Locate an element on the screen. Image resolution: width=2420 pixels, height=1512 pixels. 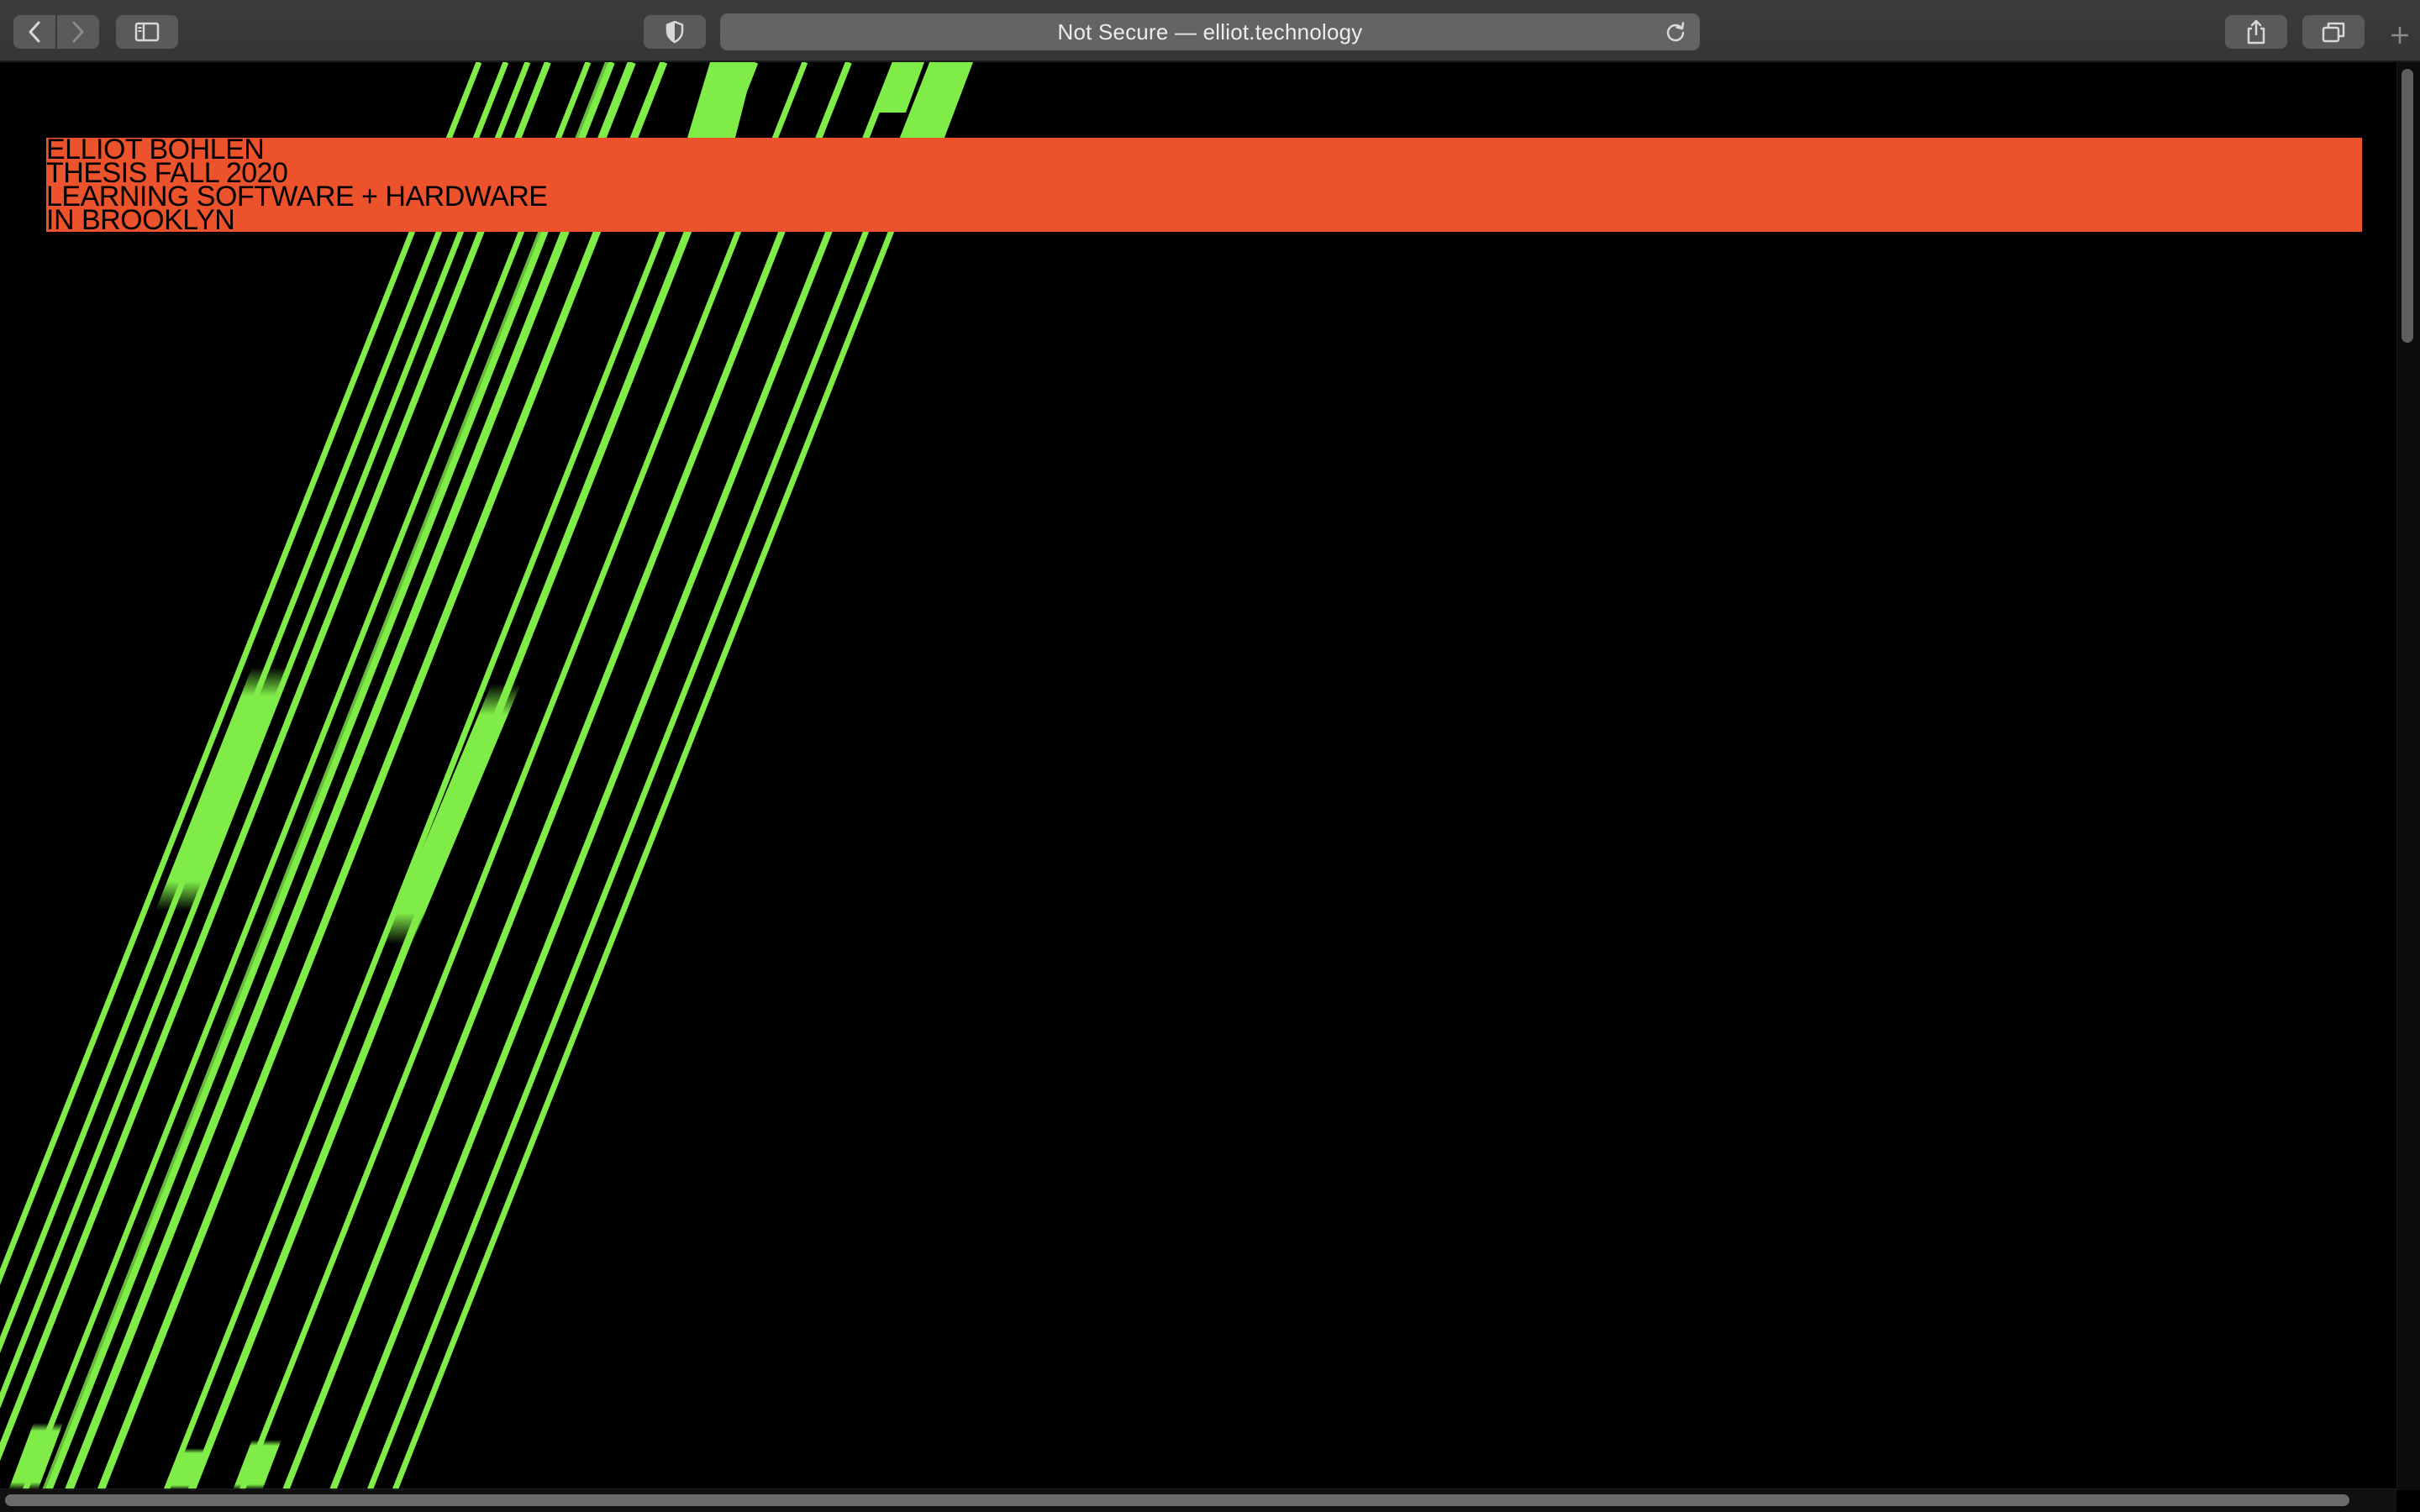
tab-overview-button is located at coordinates (2333, 32).